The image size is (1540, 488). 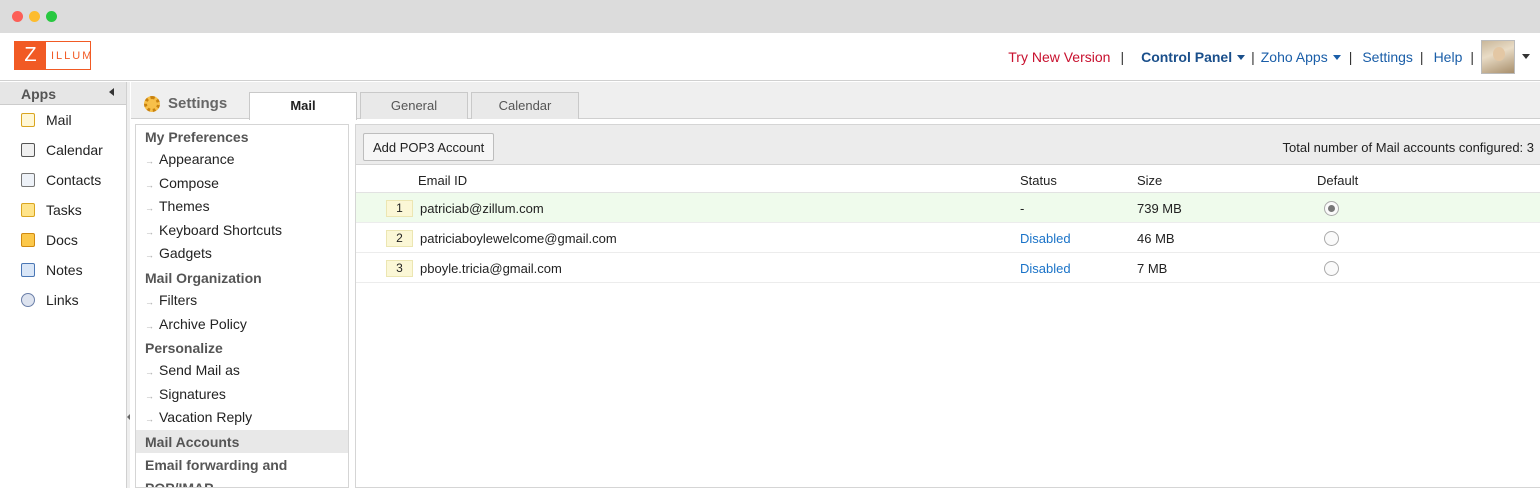 I want to click on help-link: Help, so click(x=1448, y=57).